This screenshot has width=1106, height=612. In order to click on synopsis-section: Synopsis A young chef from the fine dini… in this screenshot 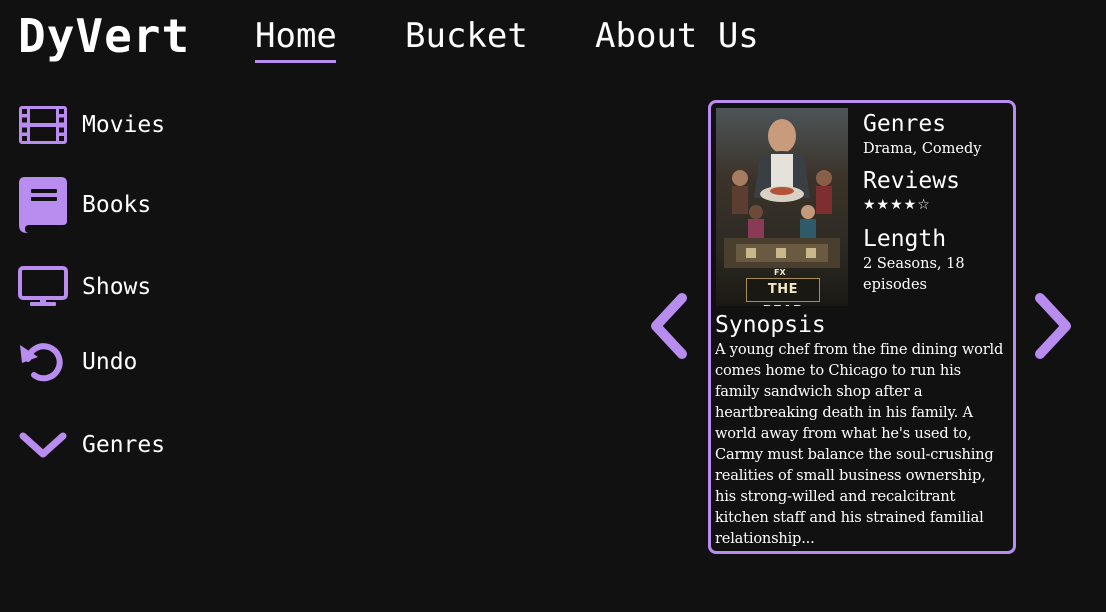, I will do `click(860, 430)`.